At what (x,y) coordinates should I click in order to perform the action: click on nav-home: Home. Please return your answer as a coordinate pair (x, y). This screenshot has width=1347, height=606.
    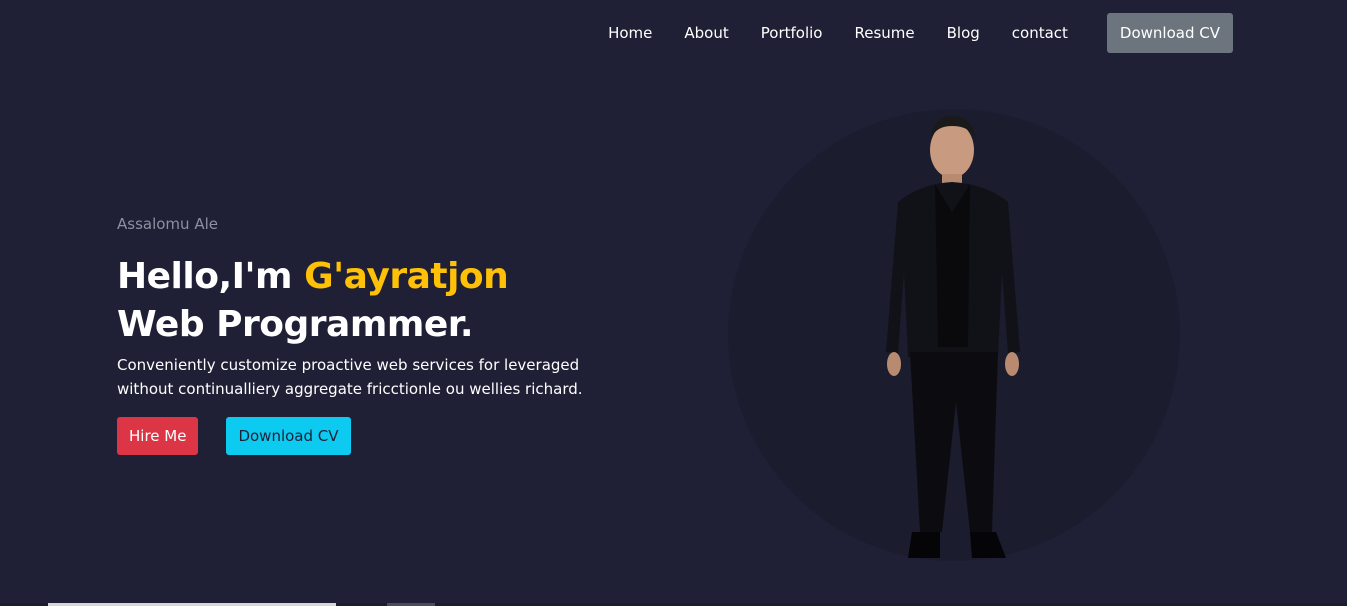
    Looking at the image, I should click on (630, 33).